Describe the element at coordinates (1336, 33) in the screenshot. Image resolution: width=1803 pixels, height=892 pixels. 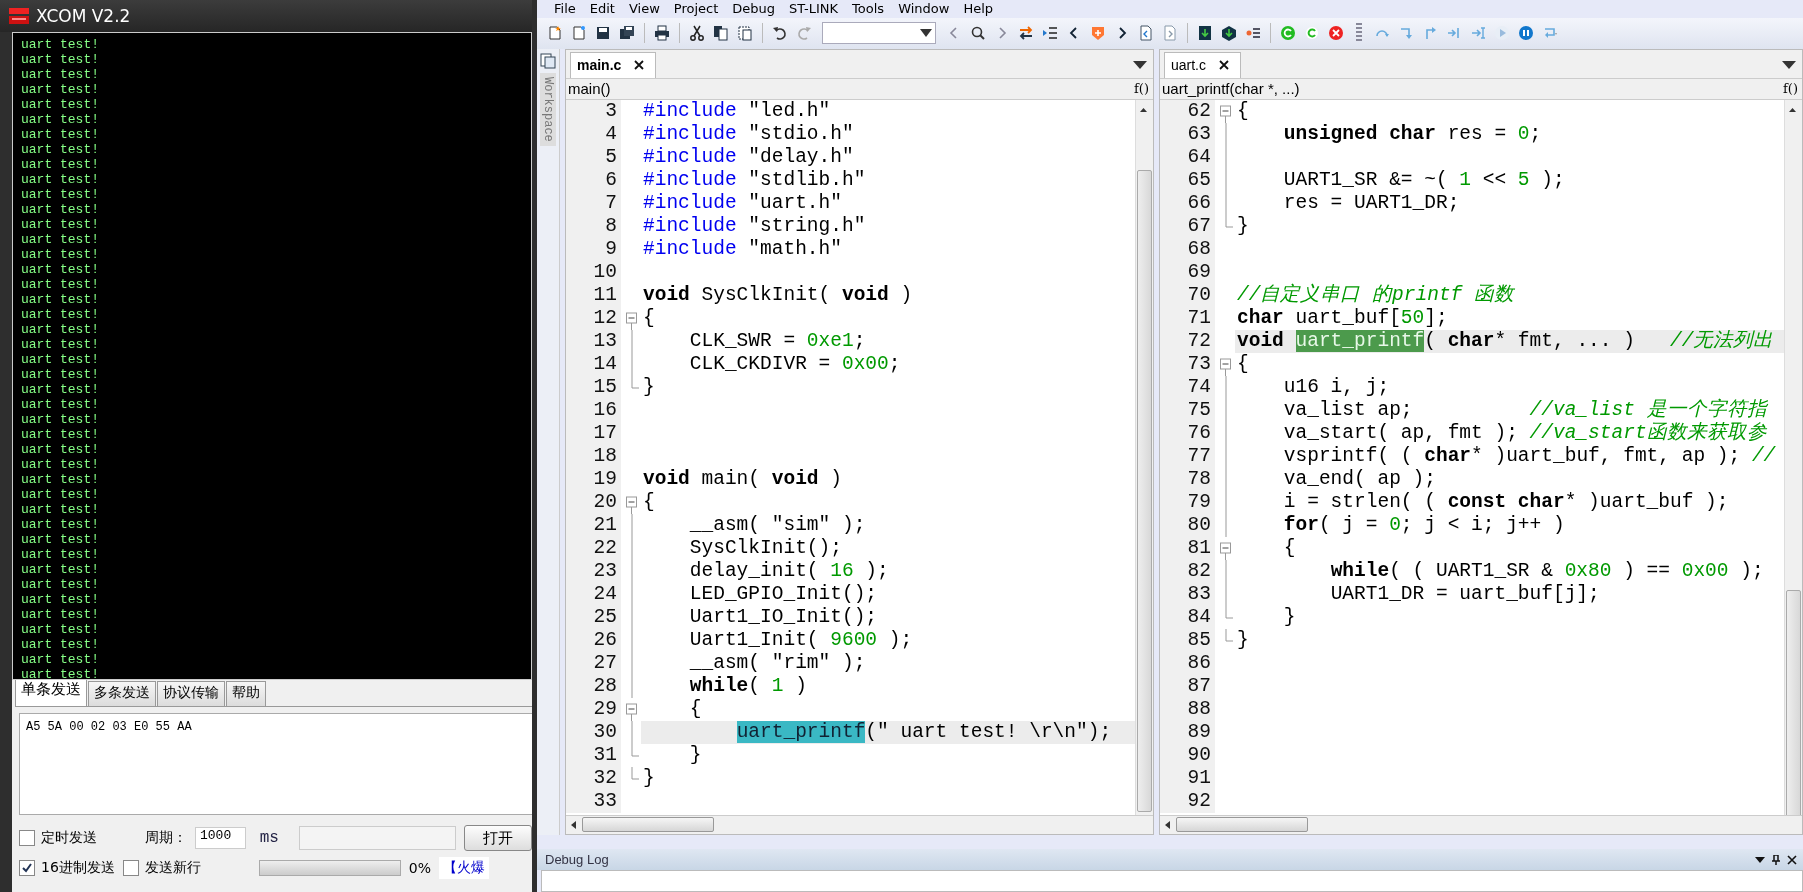
I see `stop-icon` at that location.